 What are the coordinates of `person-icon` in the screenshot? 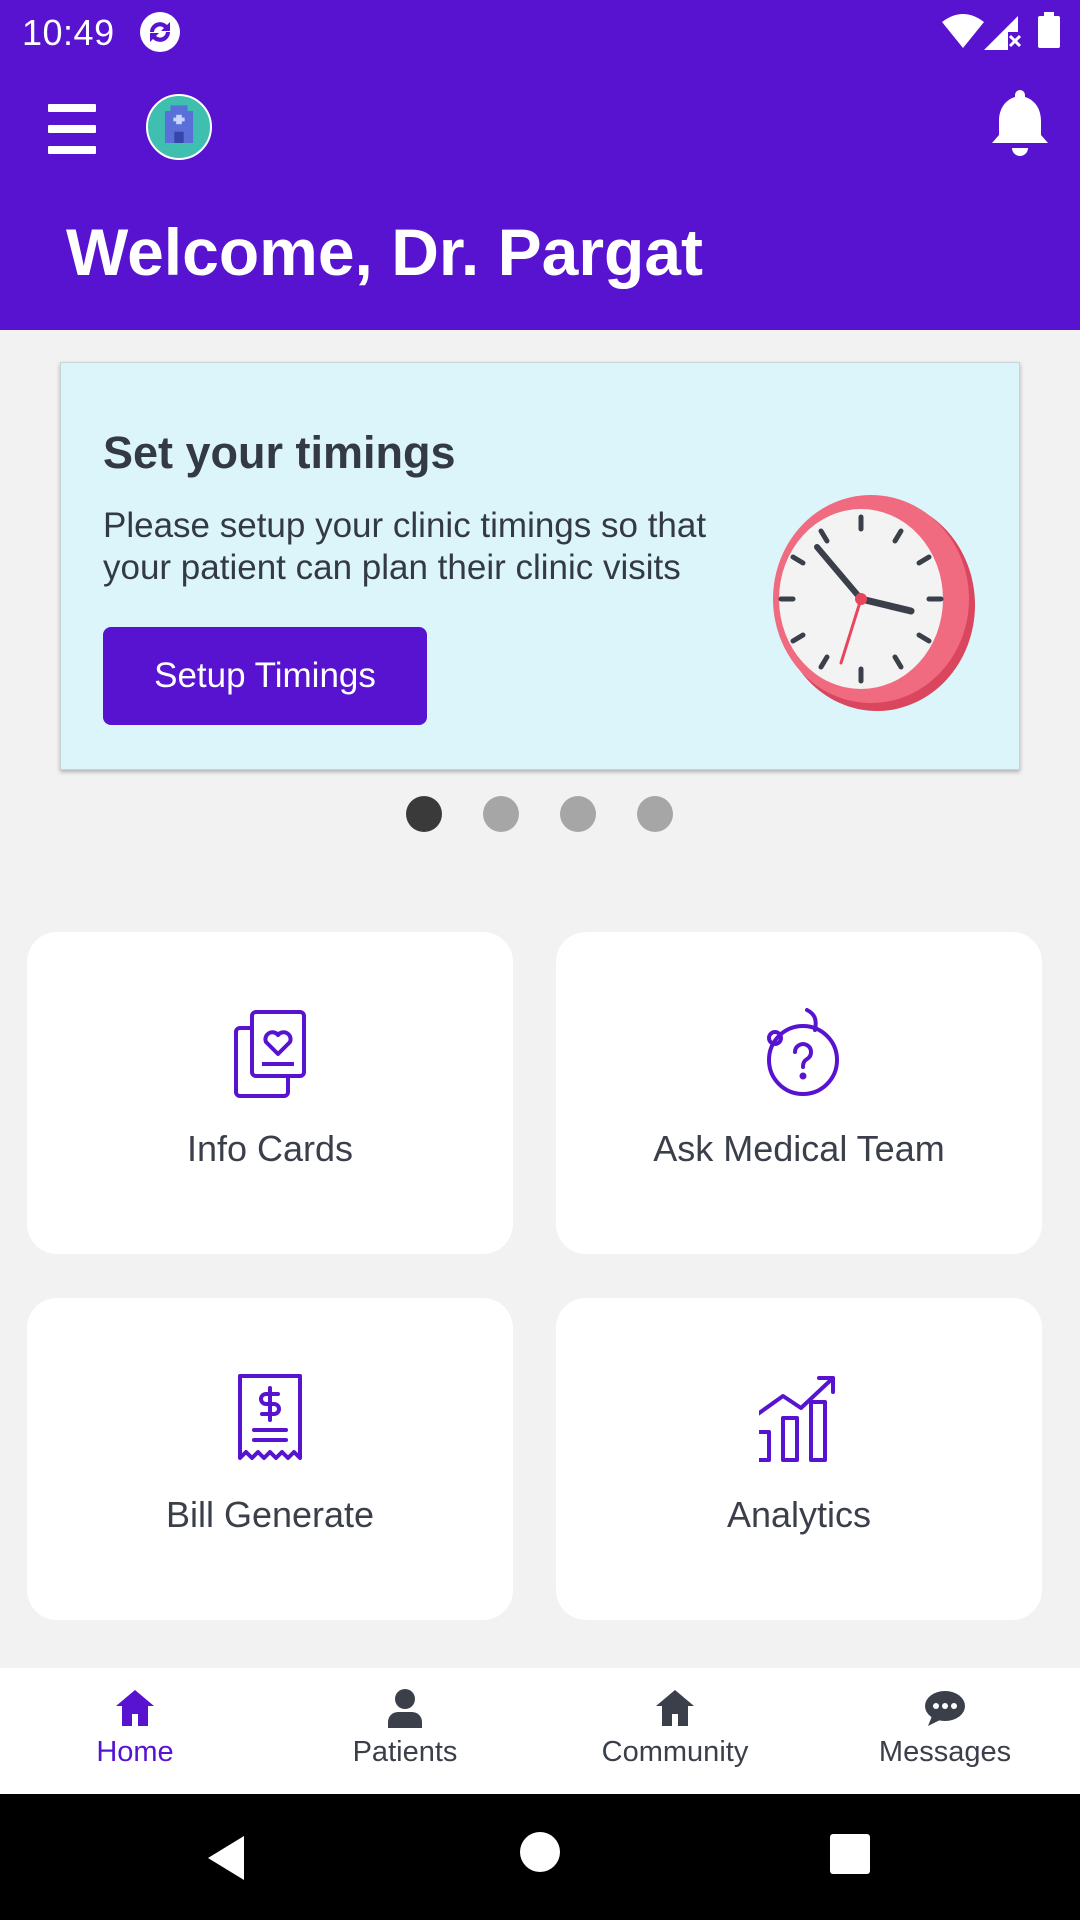 It's located at (405, 1708).